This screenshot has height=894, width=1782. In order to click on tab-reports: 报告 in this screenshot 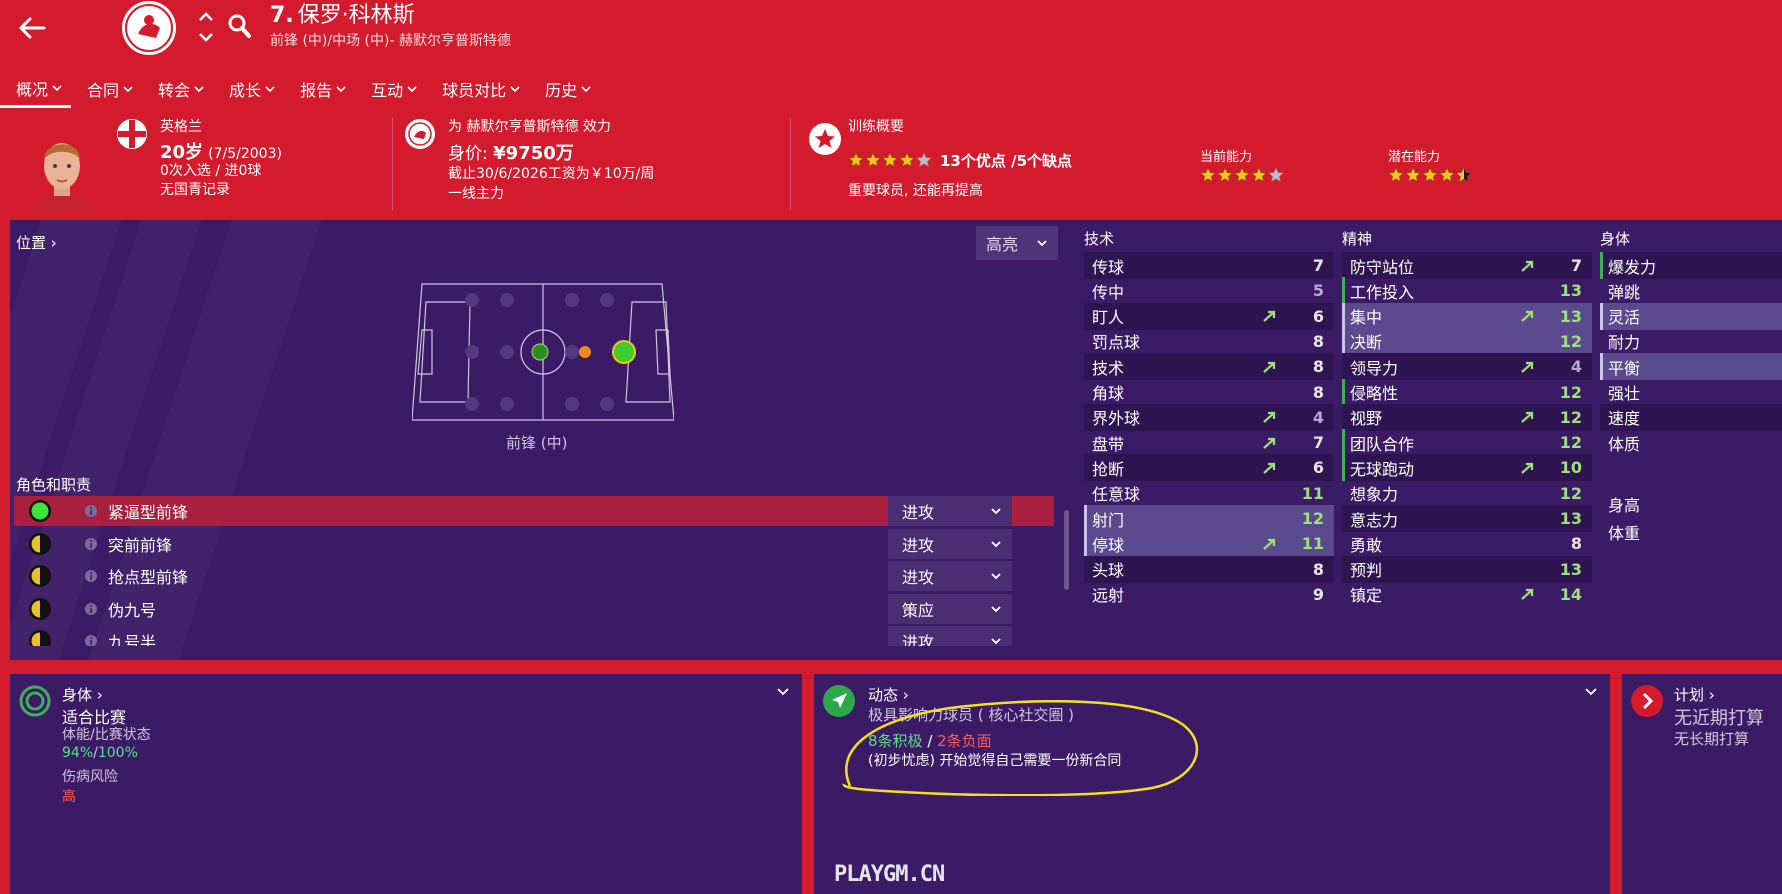, I will do `click(319, 89)`.